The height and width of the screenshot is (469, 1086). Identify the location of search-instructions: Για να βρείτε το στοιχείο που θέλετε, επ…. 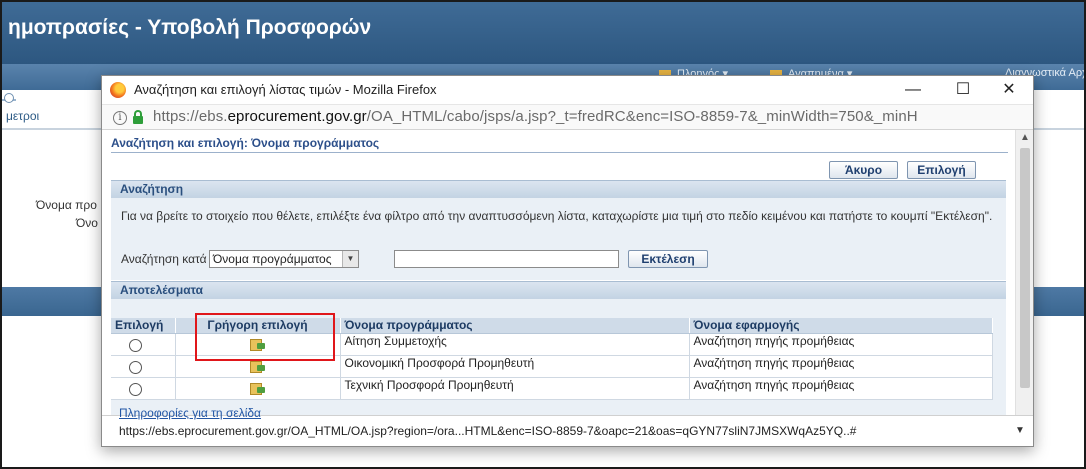
(557, 216).